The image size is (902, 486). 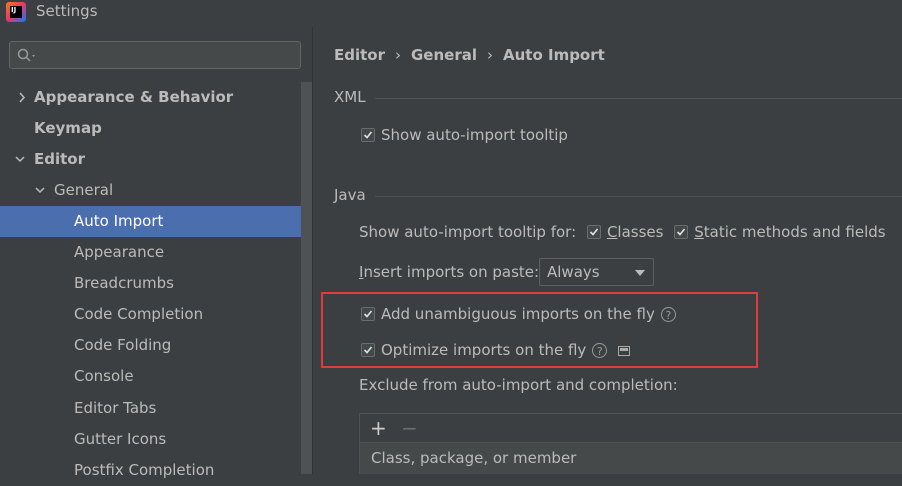 I want to click on tree-item-label: Gutter Icons, so click(x=120, y=439).